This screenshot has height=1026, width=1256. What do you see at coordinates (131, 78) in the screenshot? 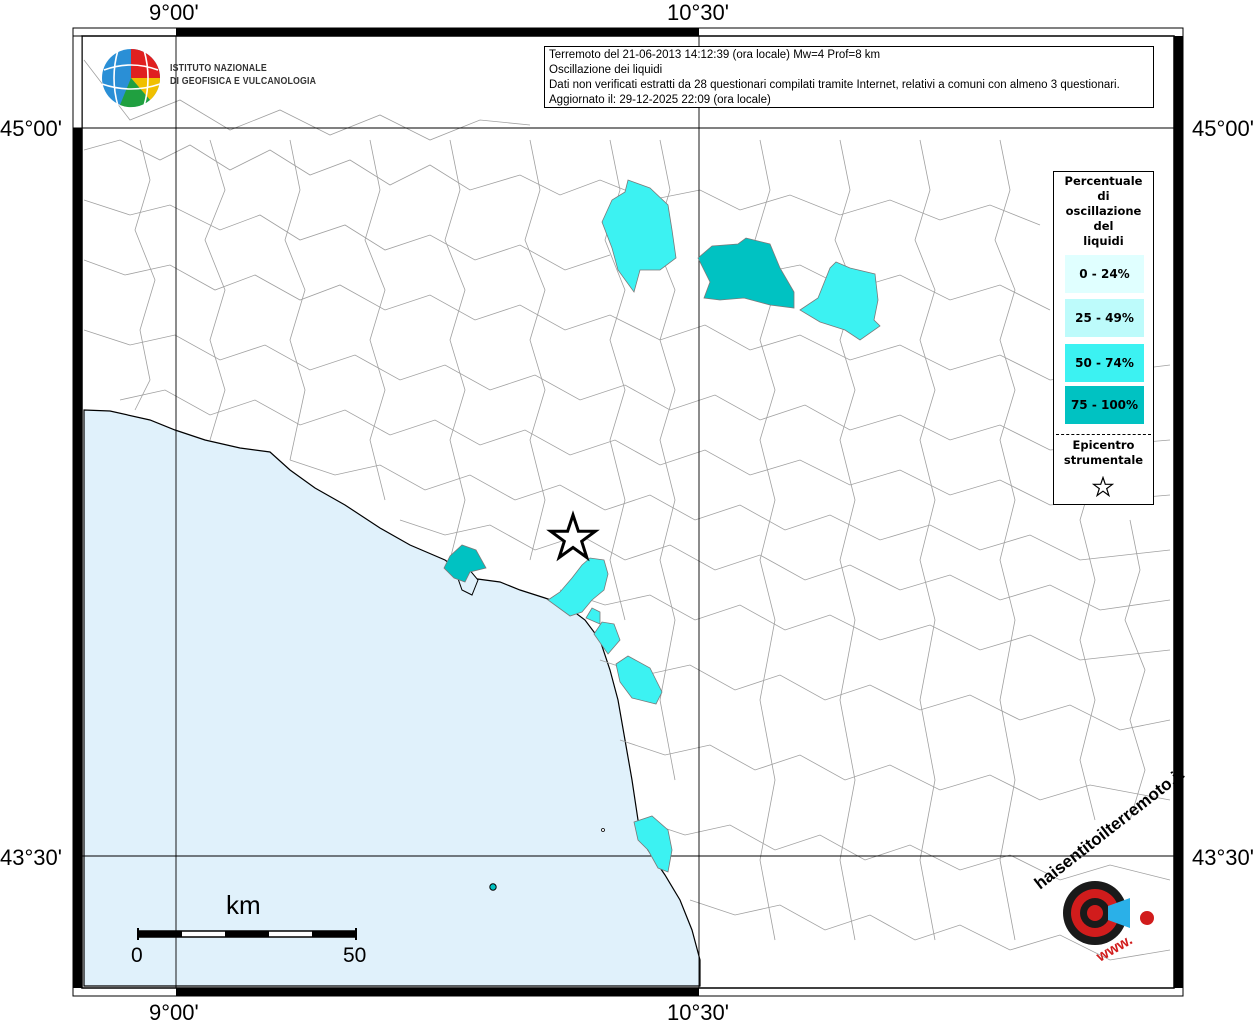
I see `ingv-logo-icon` at bounding box center [131, 78].